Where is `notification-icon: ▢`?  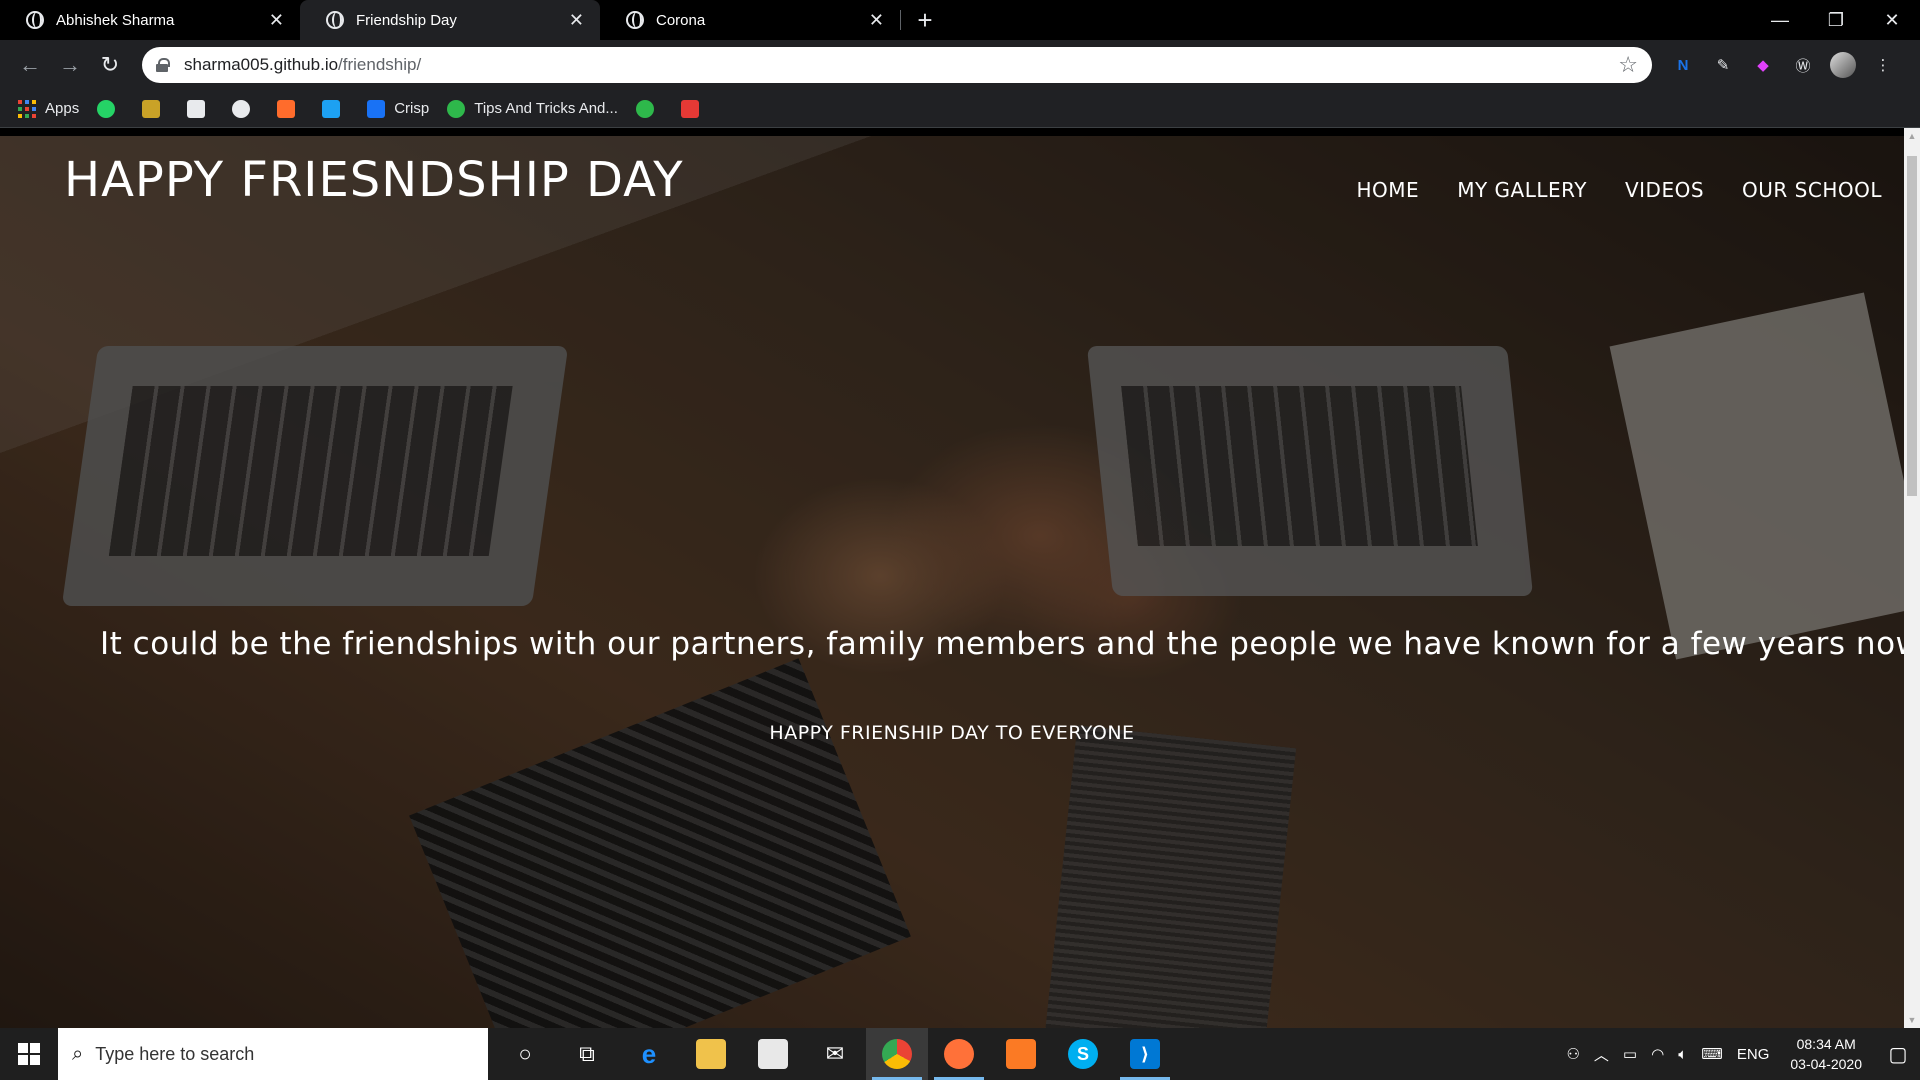 notification-icon: ▢ is located at coordinates (1898, 1054).